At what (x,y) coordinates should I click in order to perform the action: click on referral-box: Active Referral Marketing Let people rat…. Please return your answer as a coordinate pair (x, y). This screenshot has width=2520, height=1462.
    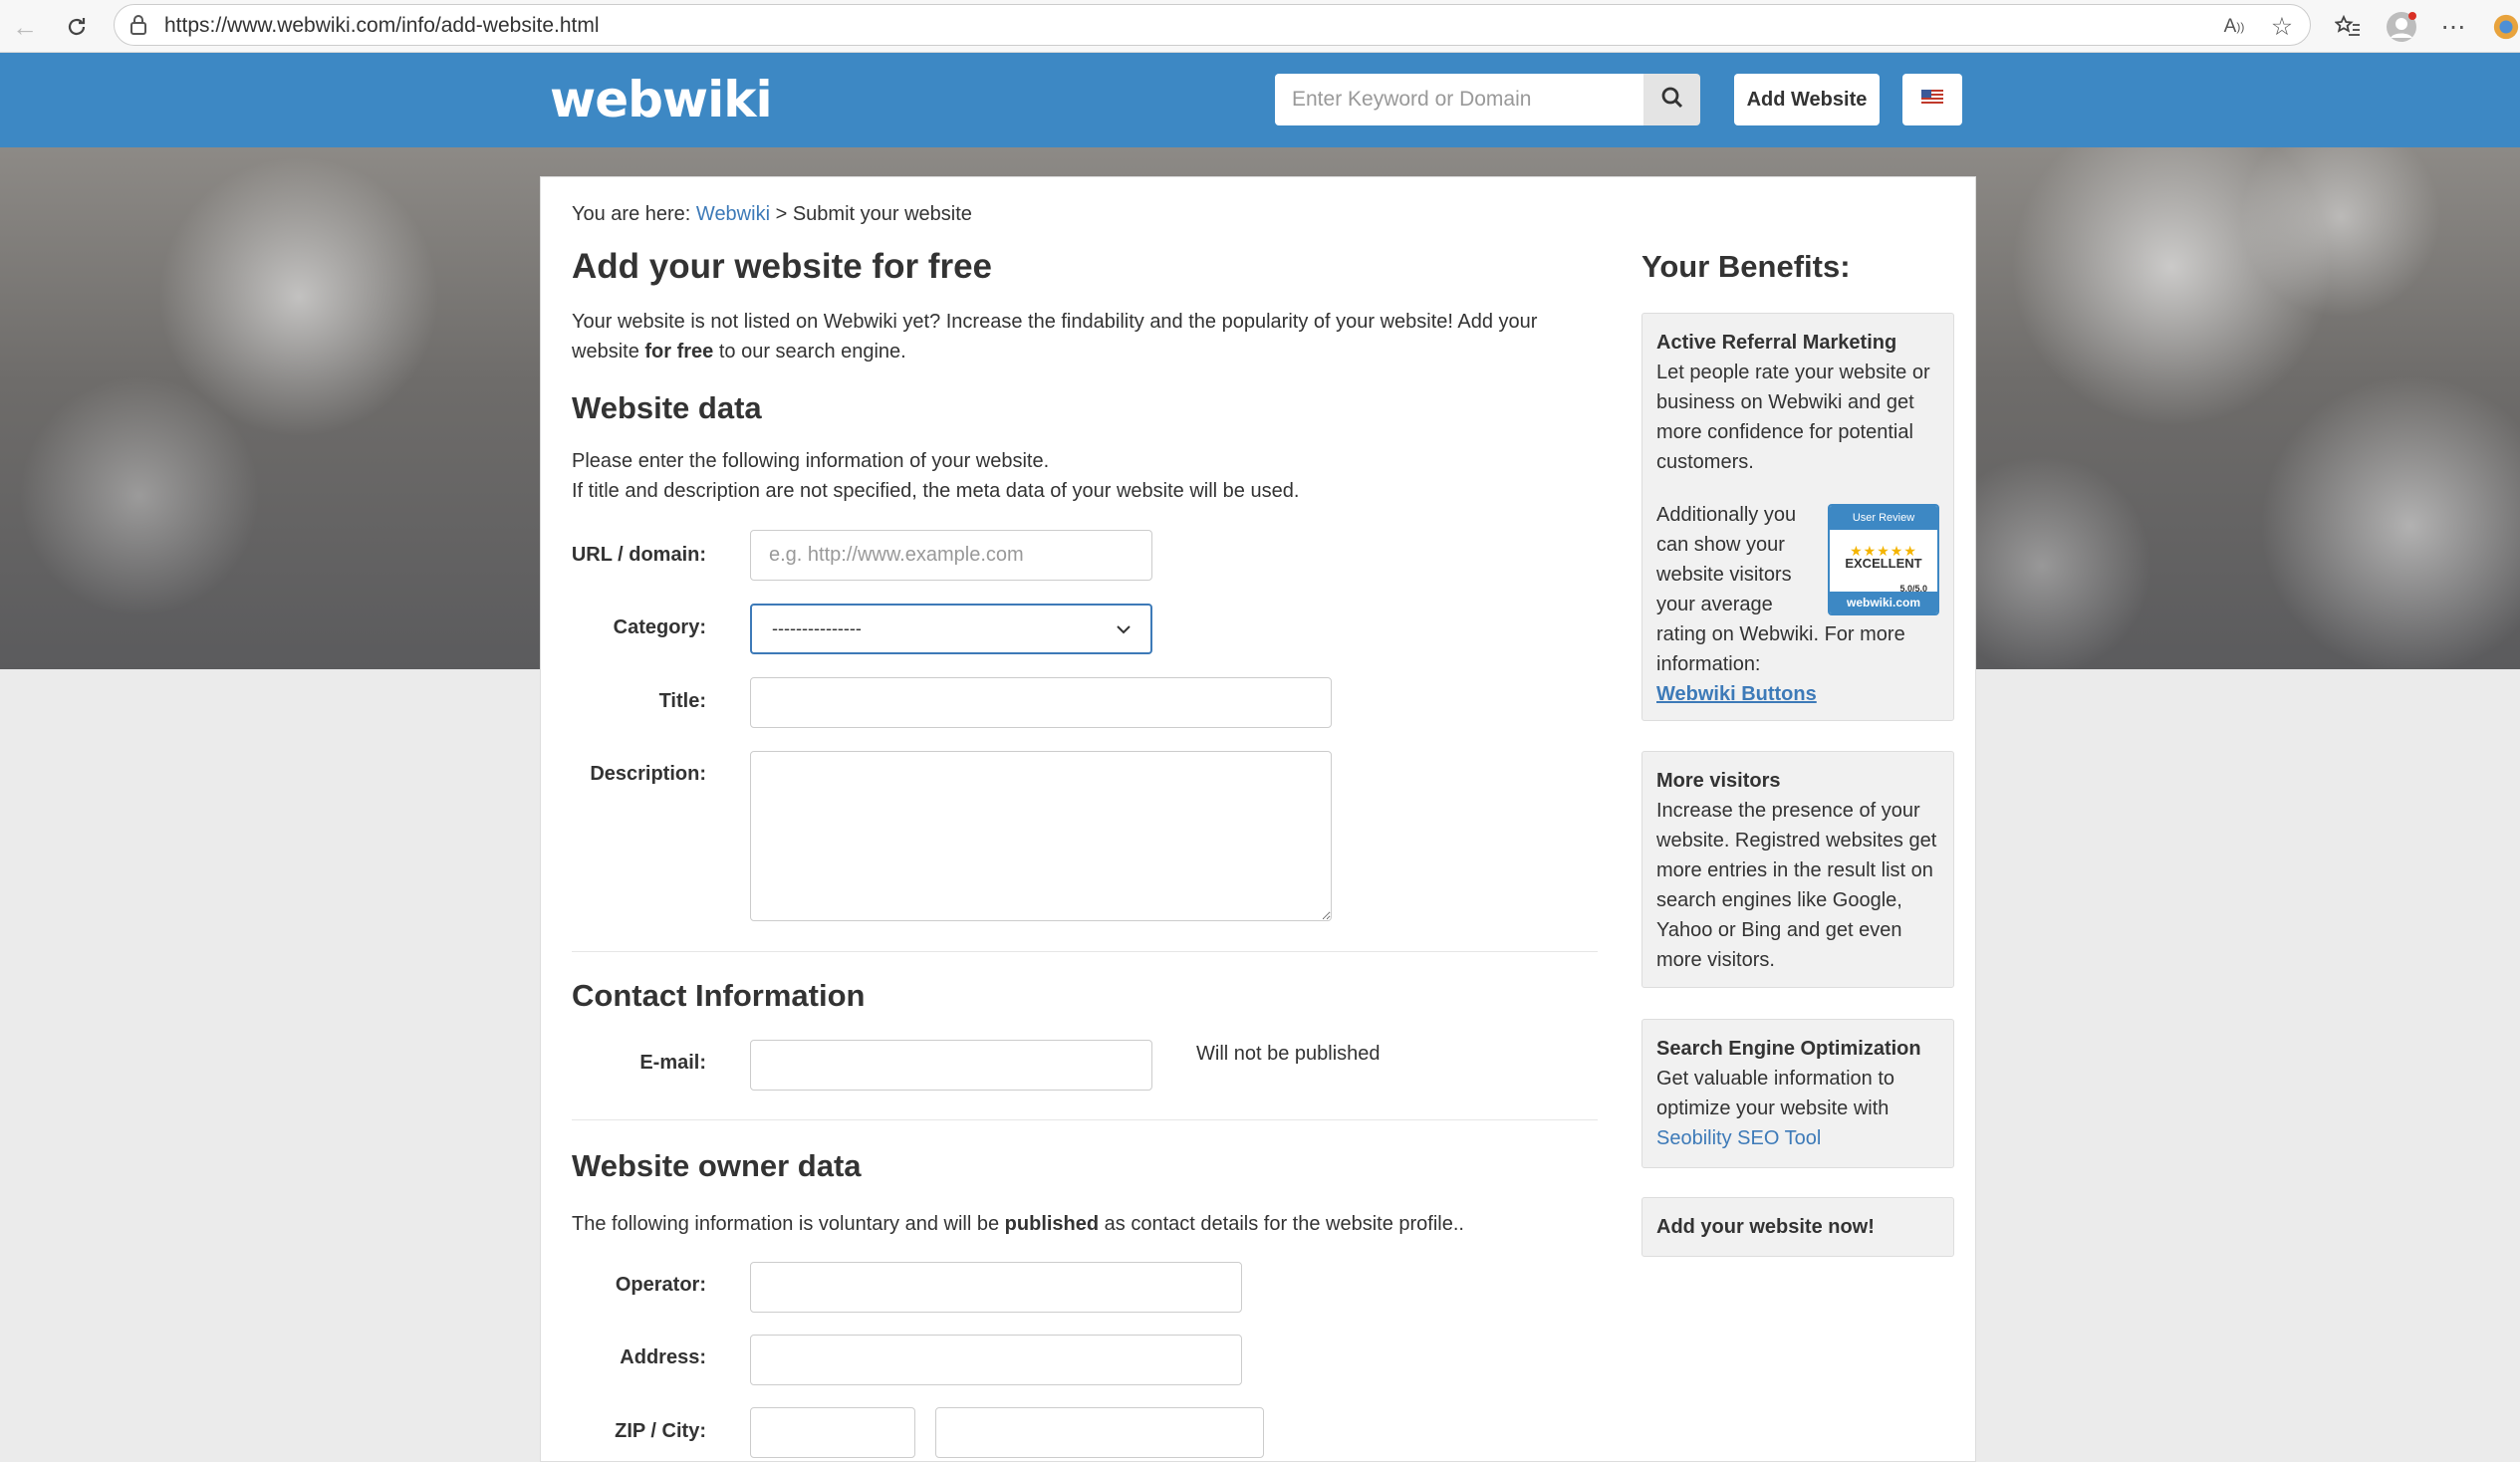
    Looking at the image, I should click on (1797, 517).